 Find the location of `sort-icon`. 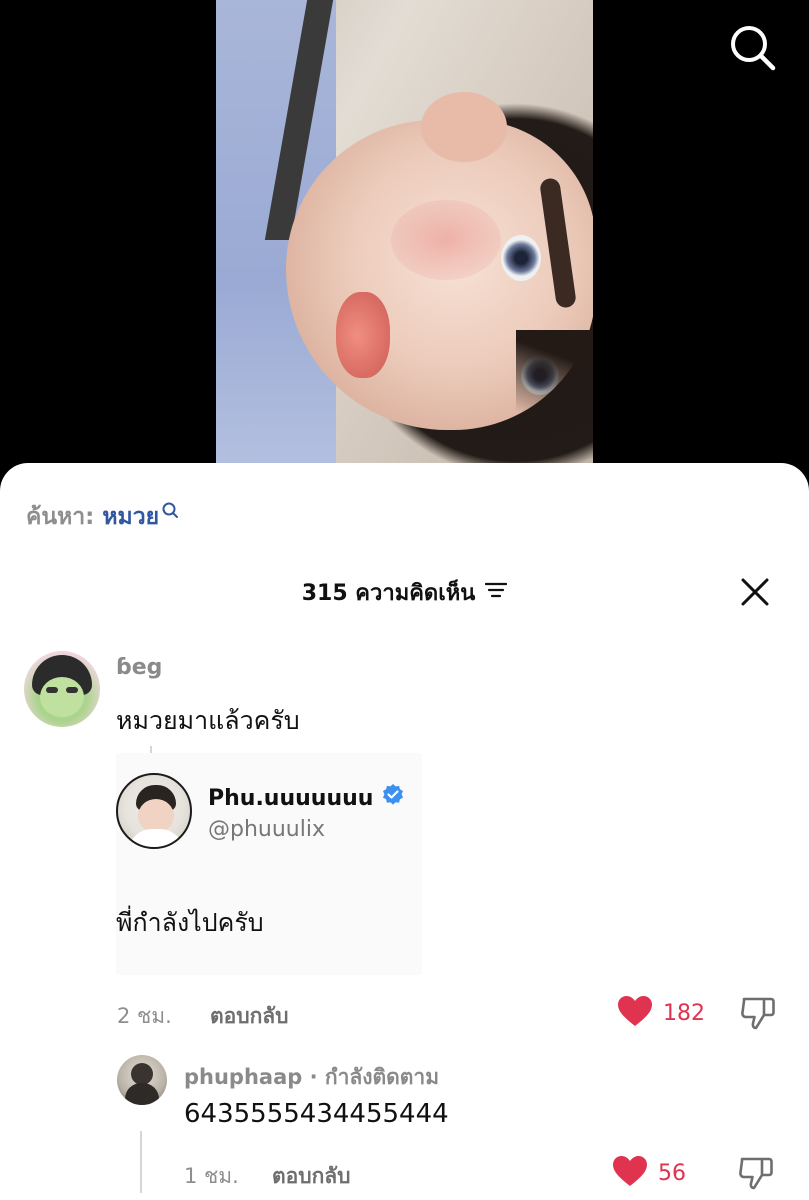

sort-icon is located at coordinates (496, 592).